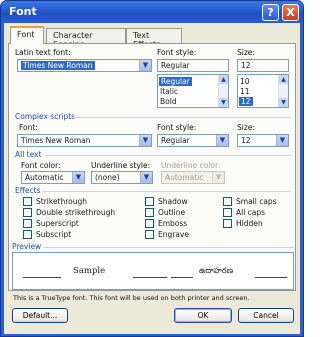 The image size is (320, 337). Describe the element at coordinates (203, 315) in the screenshot. I see `ok-button: OK` at that location.